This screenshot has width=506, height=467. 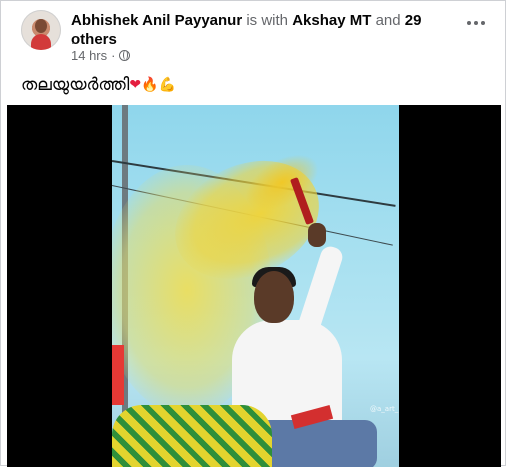 I want to click on fire-emoji-icon: 🔥, so click(x=150, y=85).